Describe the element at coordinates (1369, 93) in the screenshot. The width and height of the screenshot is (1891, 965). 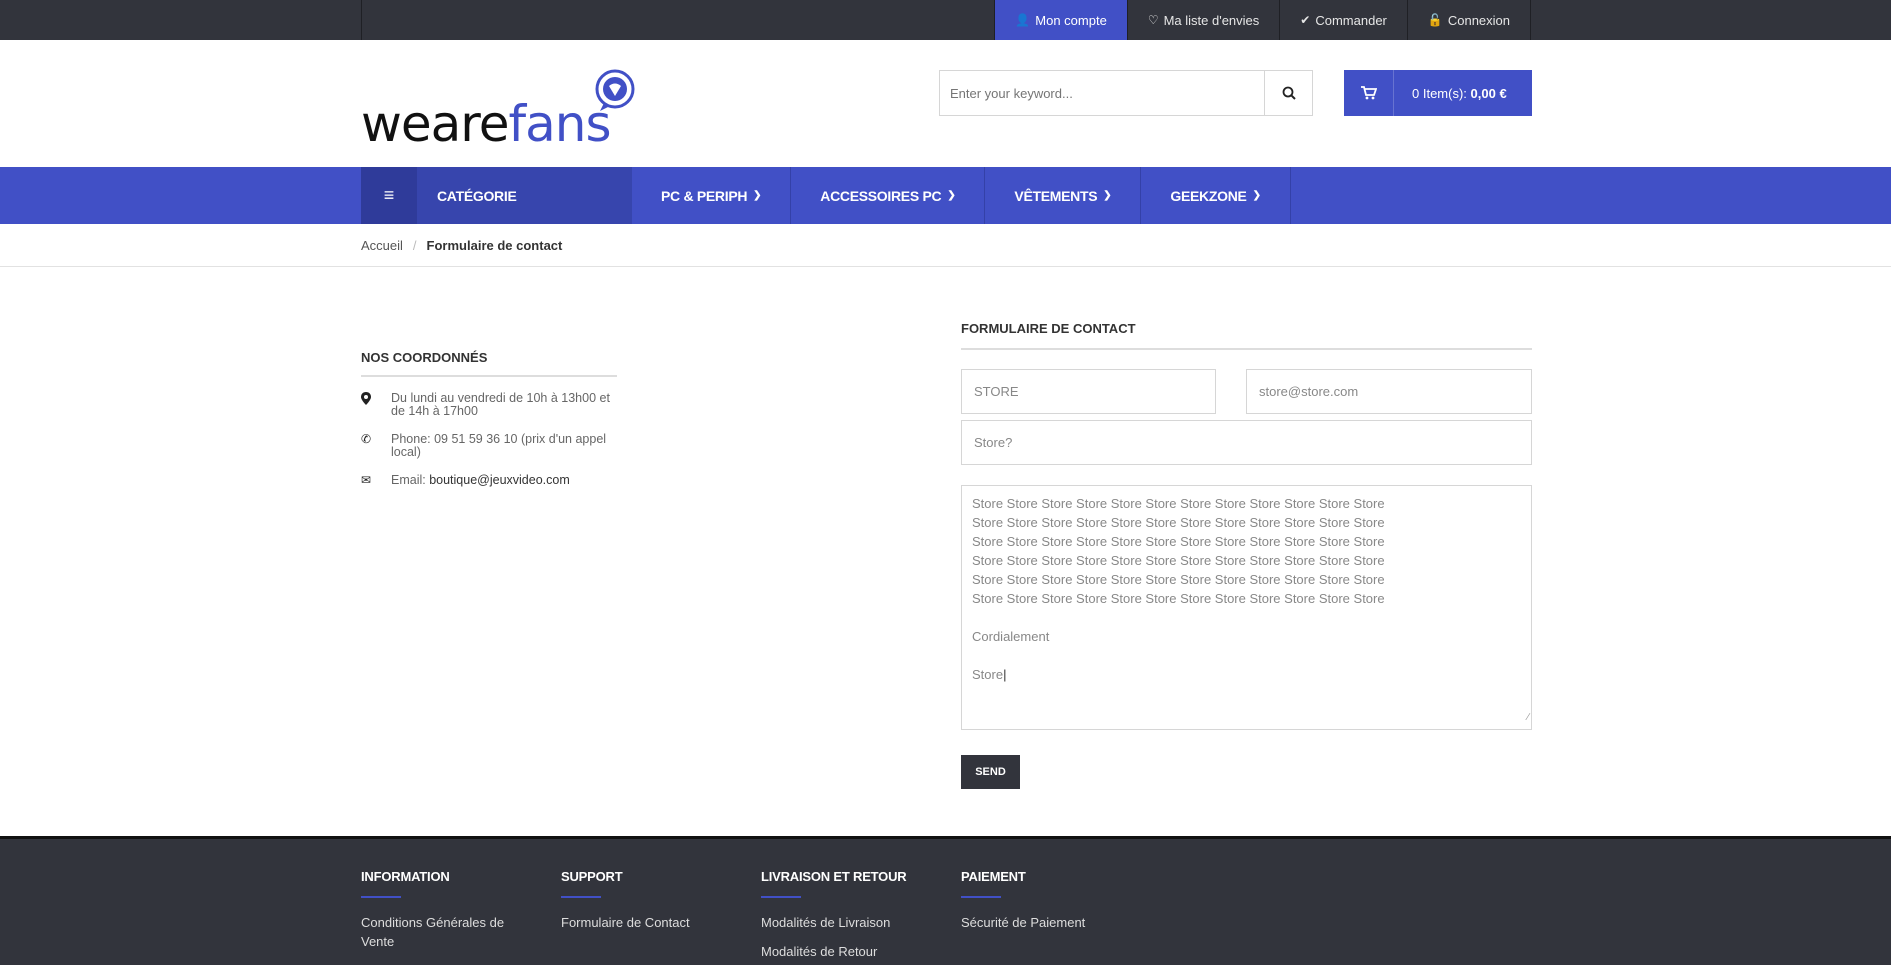
I see `cart-icon` at that location.